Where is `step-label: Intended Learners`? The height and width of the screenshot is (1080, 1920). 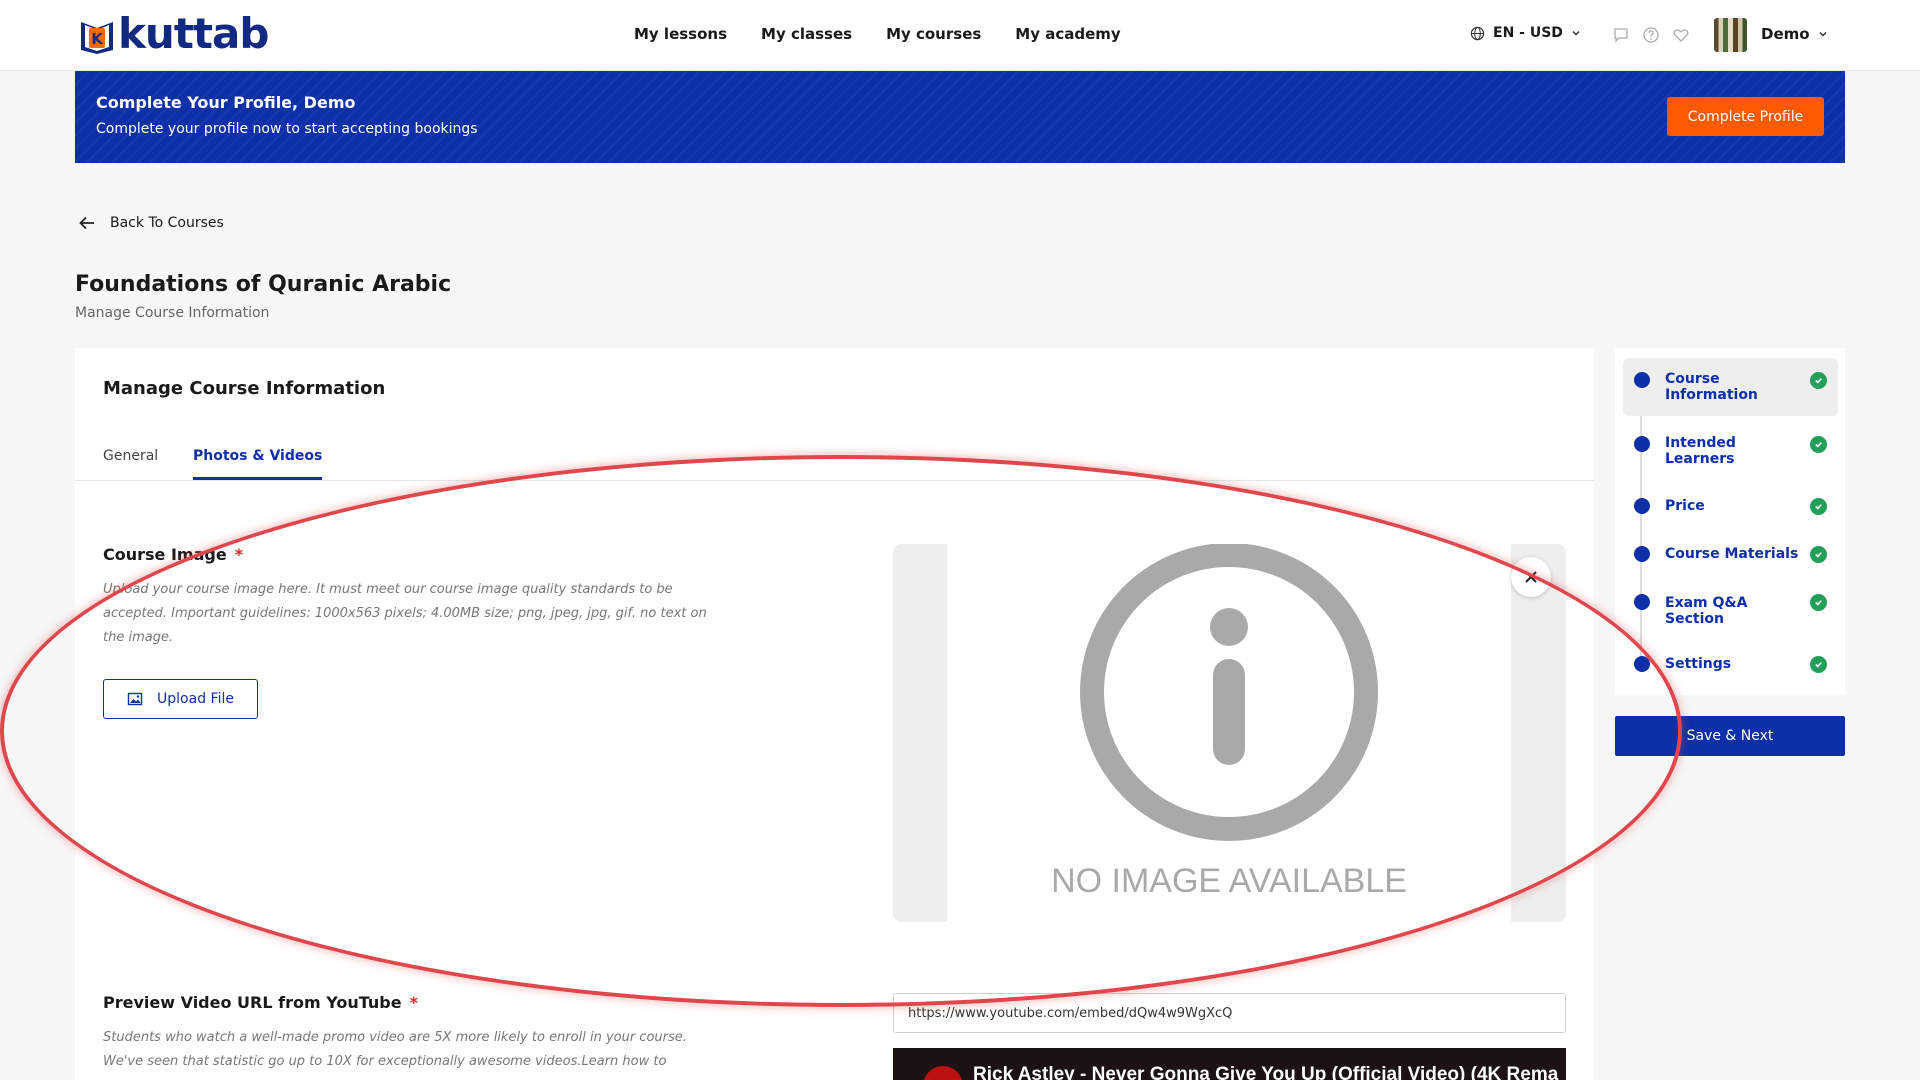
step-label: Intended Learners is located at coordinates (1700, 451).